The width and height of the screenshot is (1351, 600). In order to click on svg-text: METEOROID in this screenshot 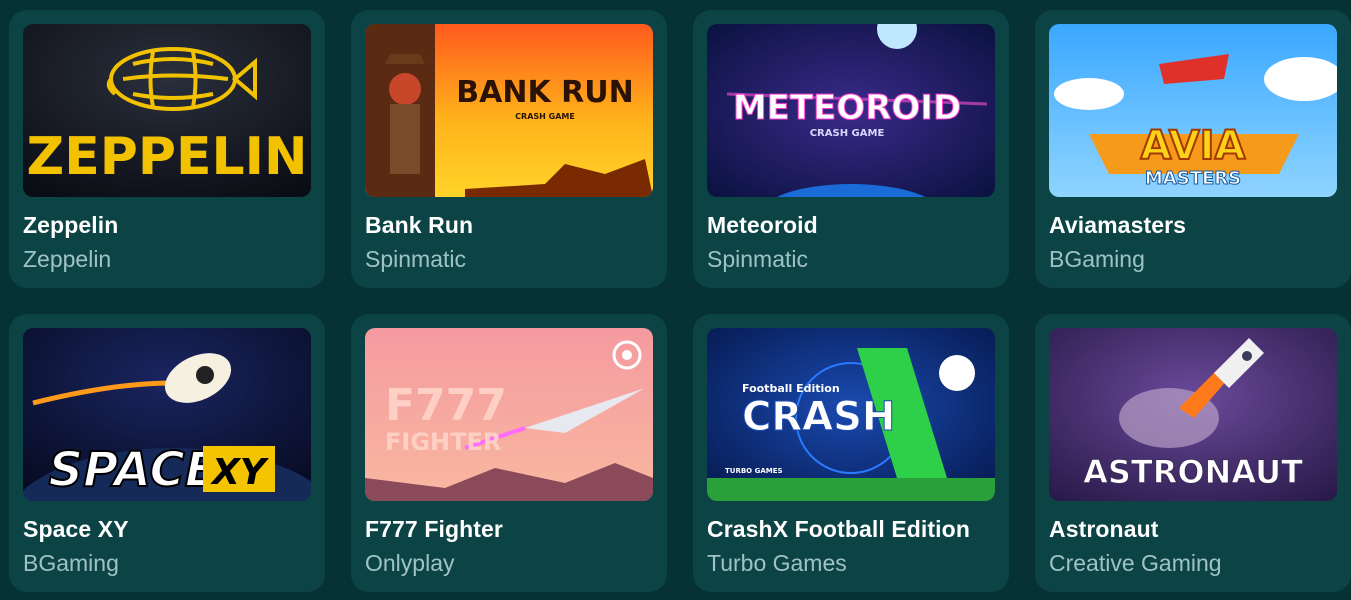, I will do `click(847, 108)`.